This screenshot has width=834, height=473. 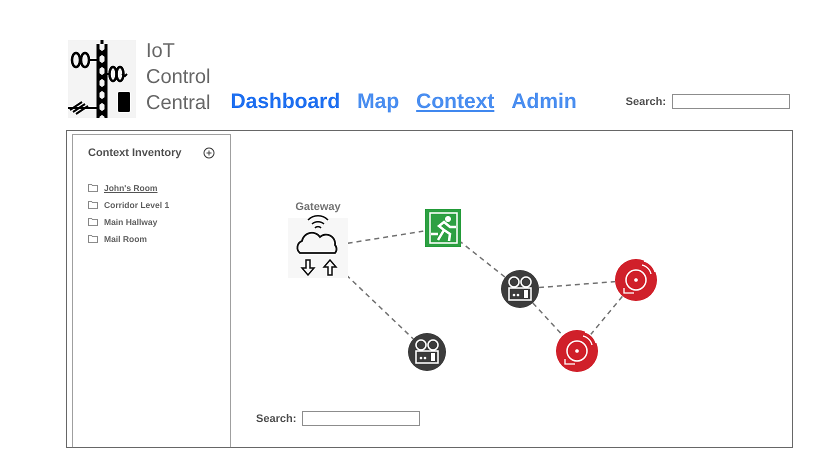 What do you see at coordinates (285, 102) in the screenshot?
I see `nav-link: Dashboard` at bounding box center [285, 102].